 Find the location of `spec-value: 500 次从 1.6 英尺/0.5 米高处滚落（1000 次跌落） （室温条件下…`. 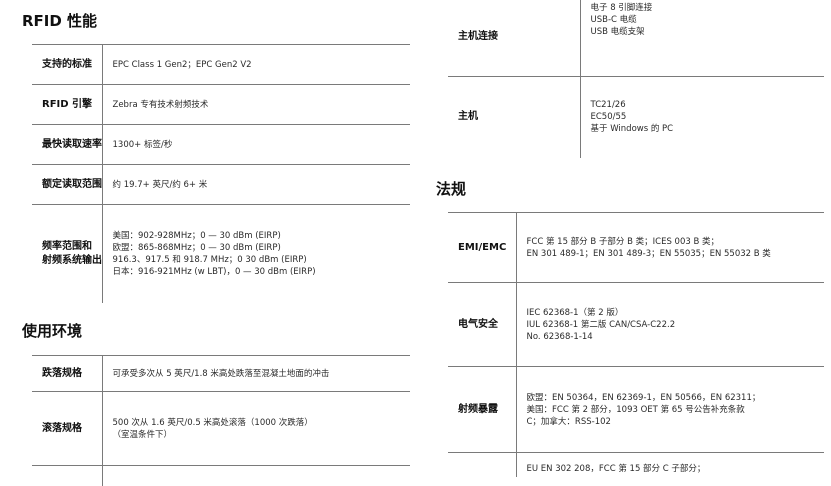

spec-value: 500 次从 1.6 英尺/0.5 米高处滚落（1000 次跌落） （室温条件下… is located at coordinates (255, 428).